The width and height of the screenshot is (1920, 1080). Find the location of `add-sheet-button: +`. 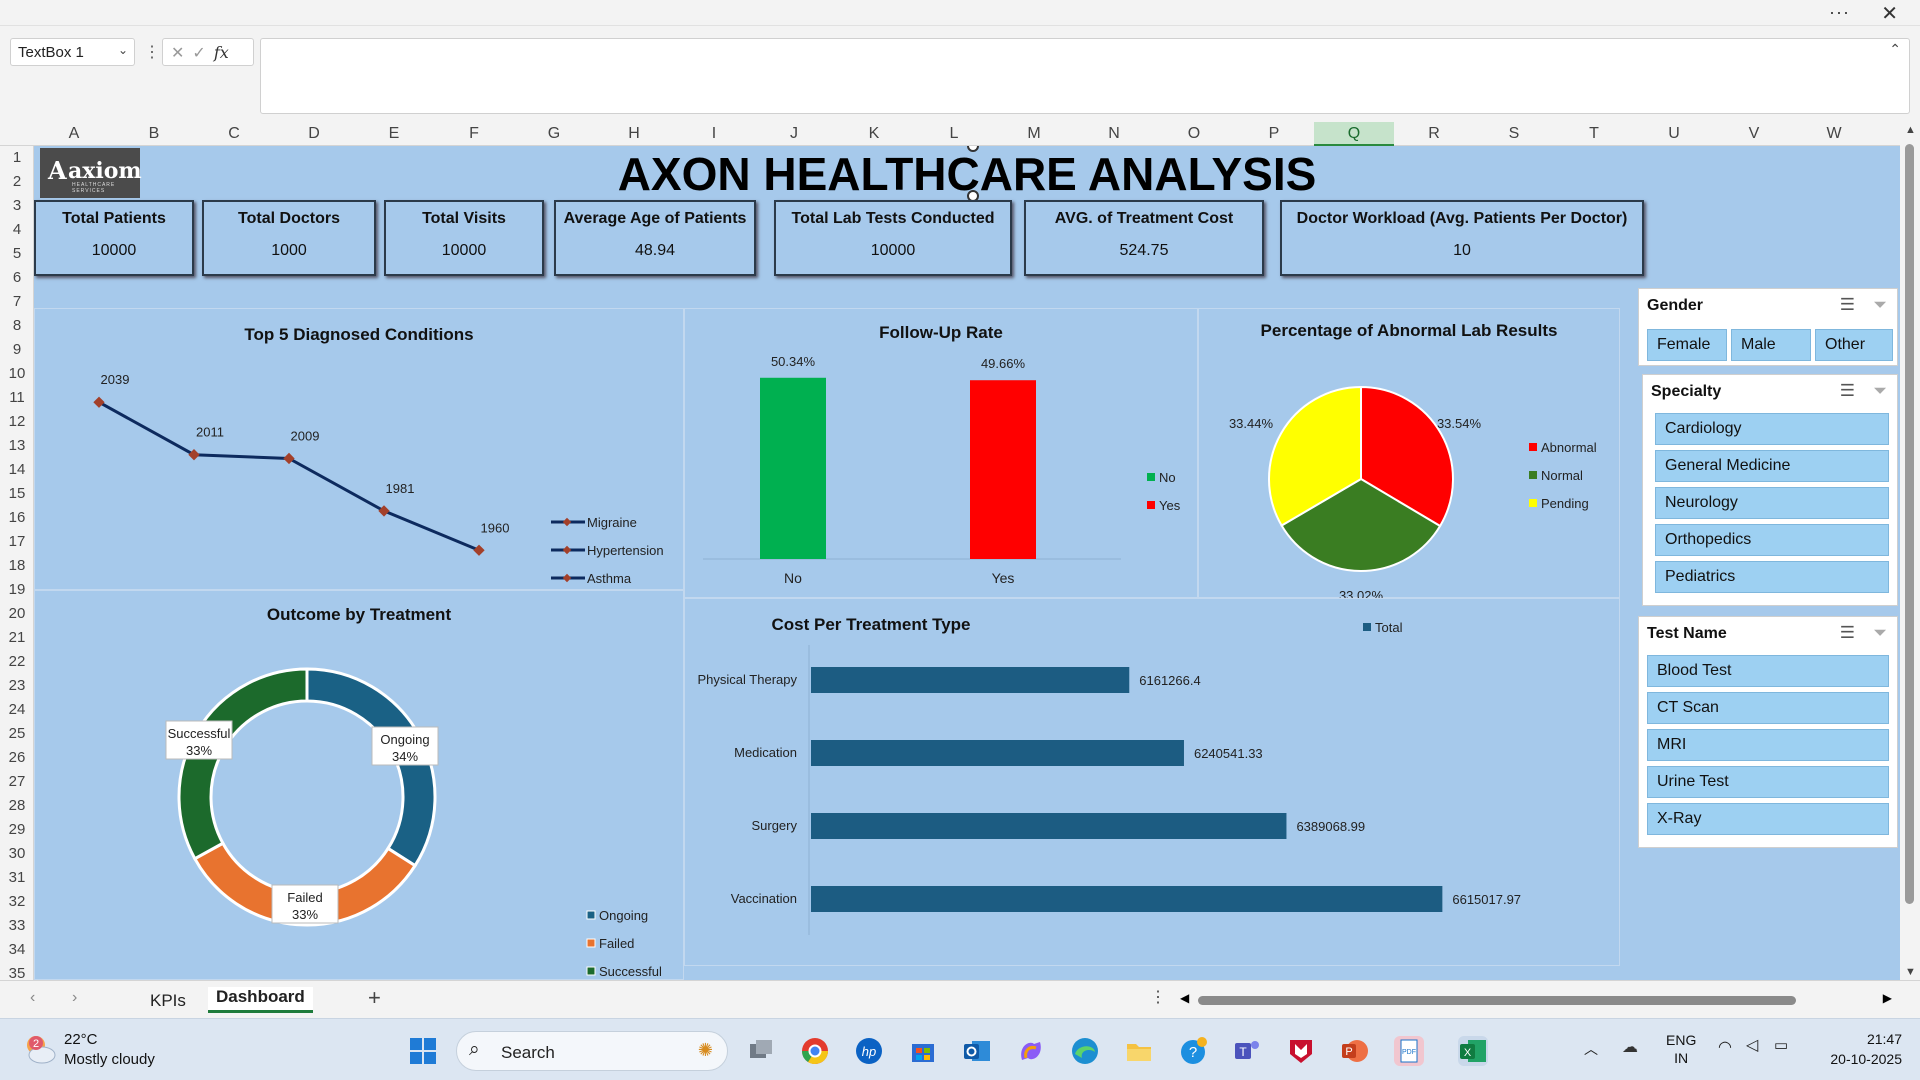

add-sheet-button: + is located at coordinates (374, 998).